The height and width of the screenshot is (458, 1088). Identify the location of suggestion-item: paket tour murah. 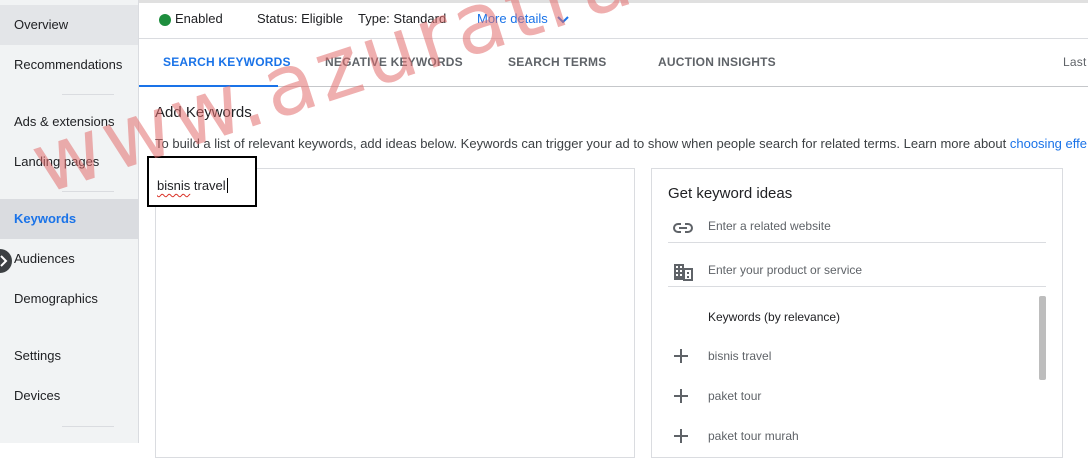
(848, 437).